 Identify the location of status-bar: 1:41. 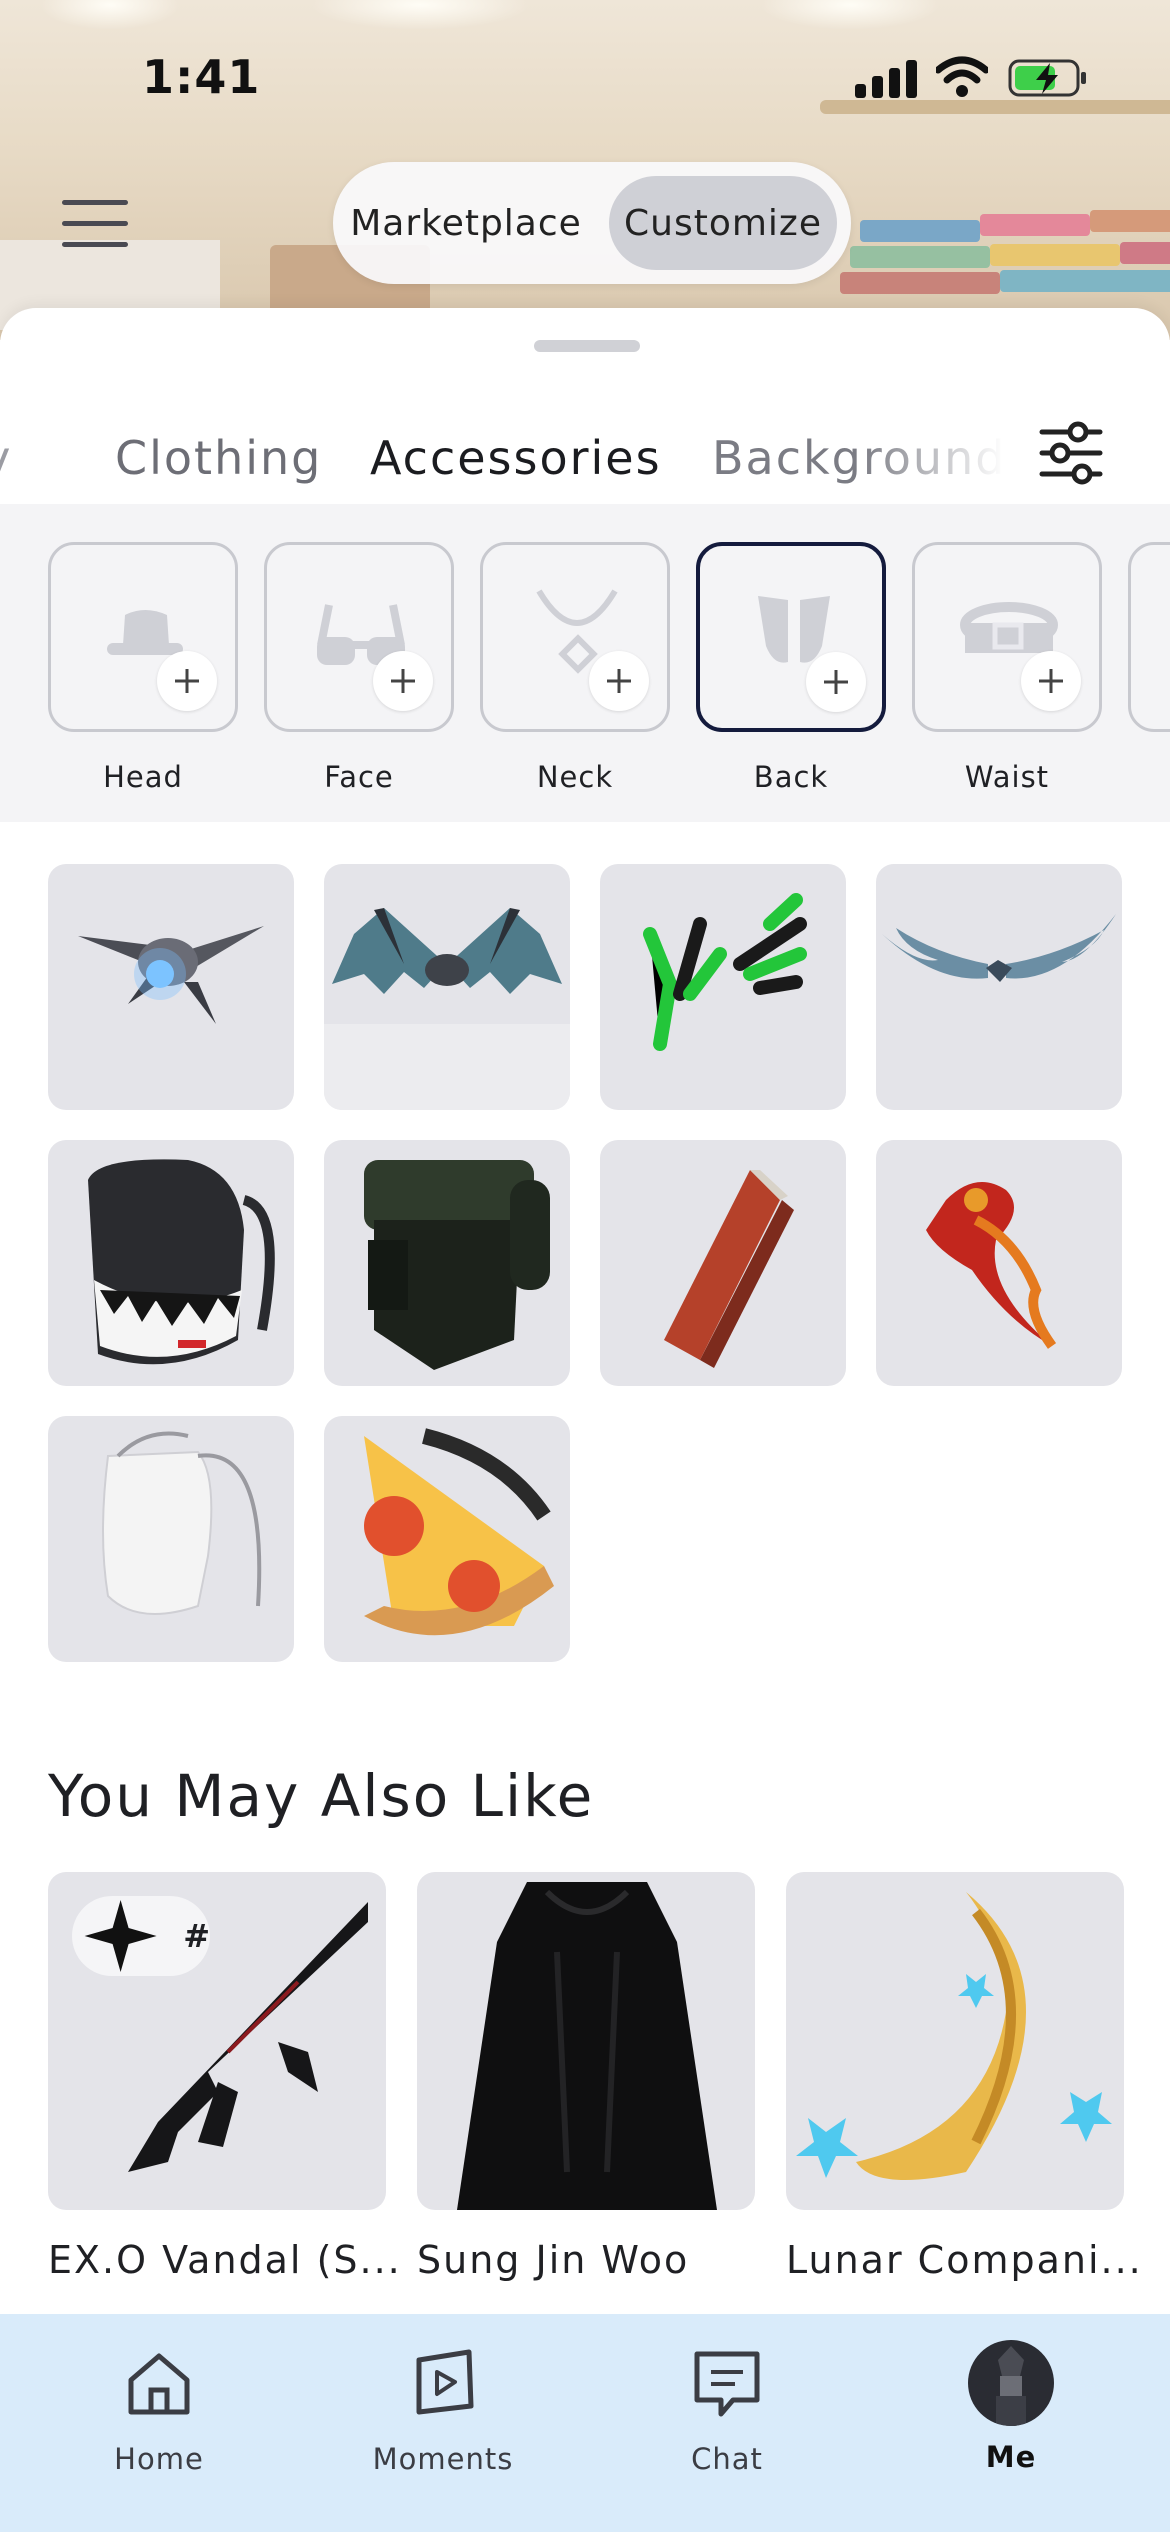
(585, 75).